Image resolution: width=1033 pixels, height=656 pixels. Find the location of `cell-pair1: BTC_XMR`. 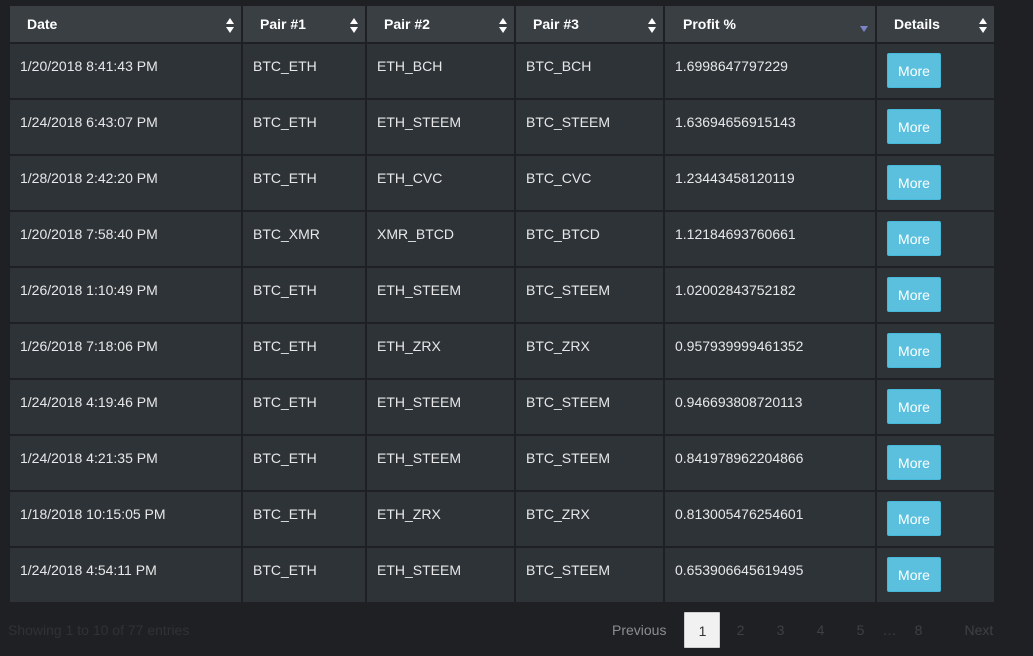

cell-pair1: BTC_XMR is located at coordinates (305, 240).